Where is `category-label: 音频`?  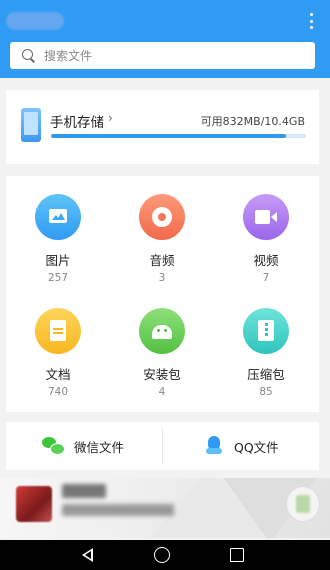 category-label: 音频 is located at coordinates (162, 260).